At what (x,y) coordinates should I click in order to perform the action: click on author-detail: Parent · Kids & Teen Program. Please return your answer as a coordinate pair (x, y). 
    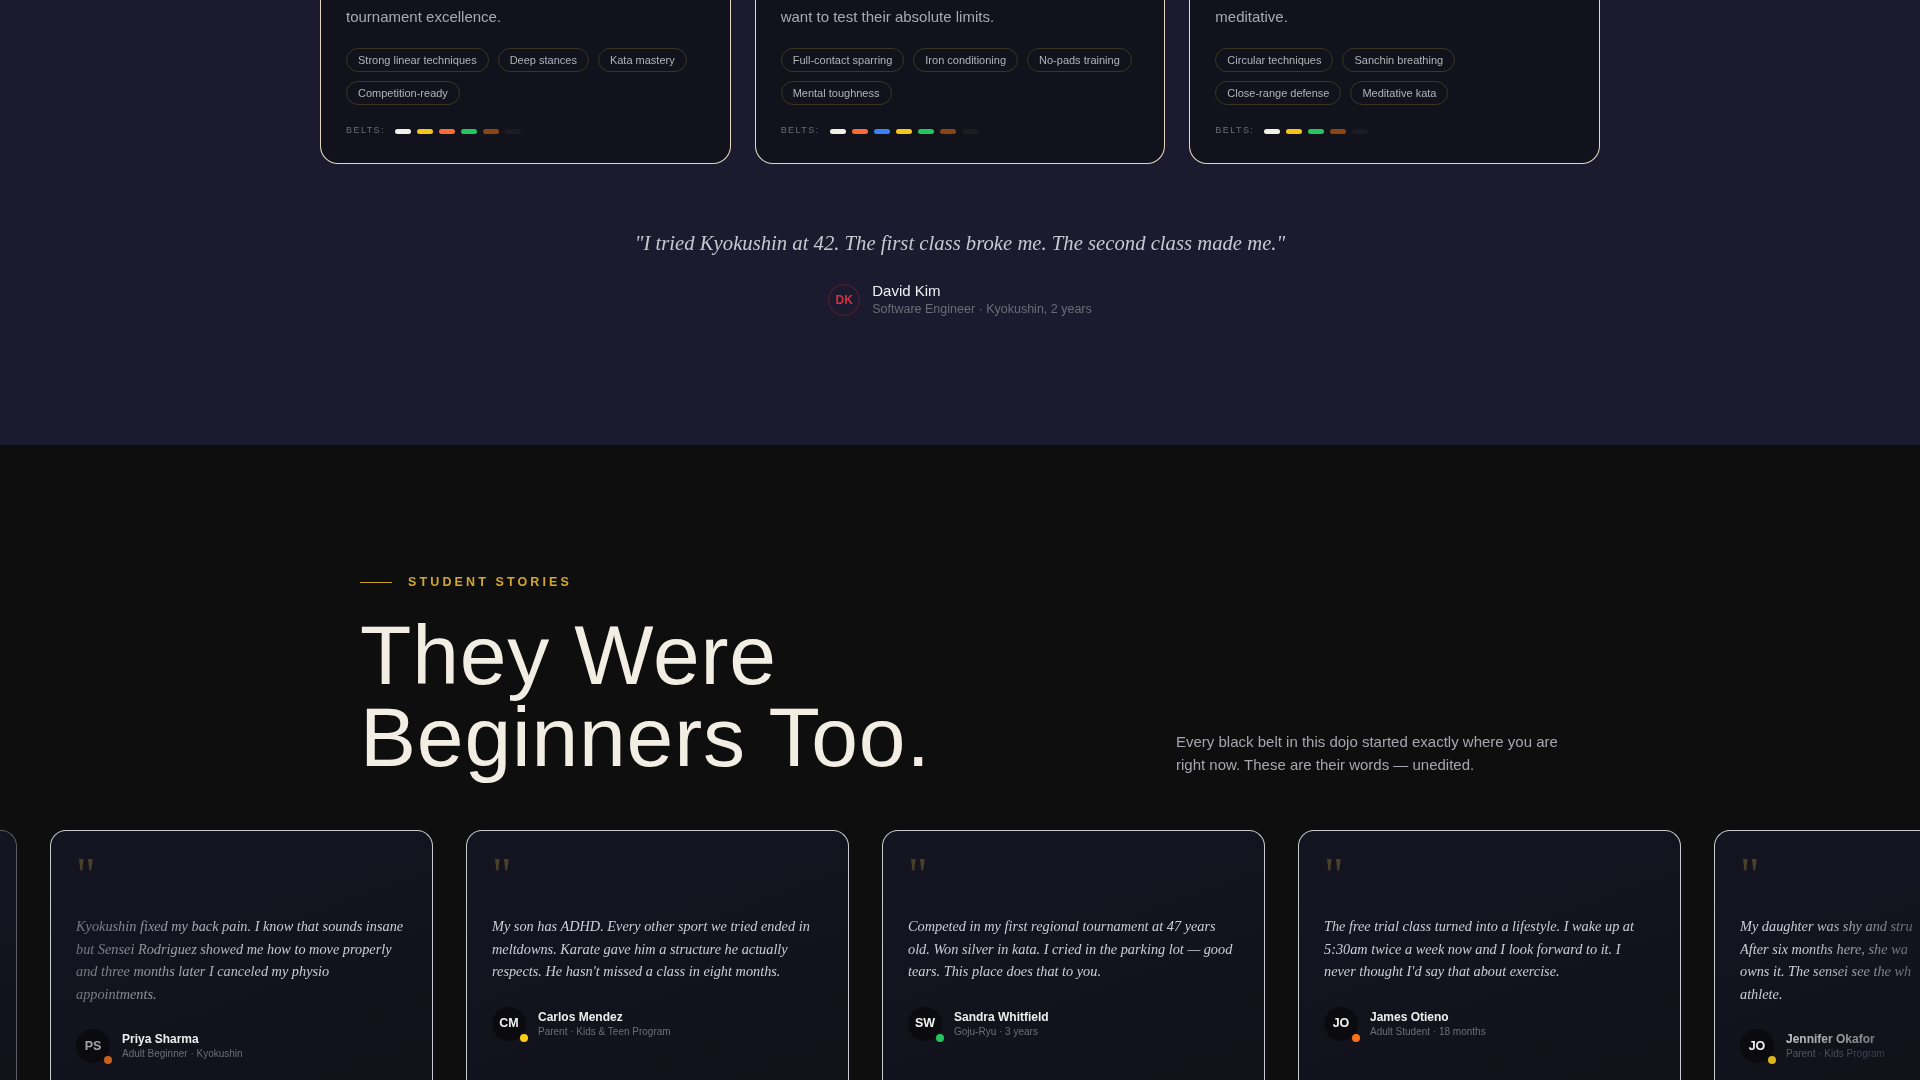
    Looking at the image, I should click on (604, 1031).